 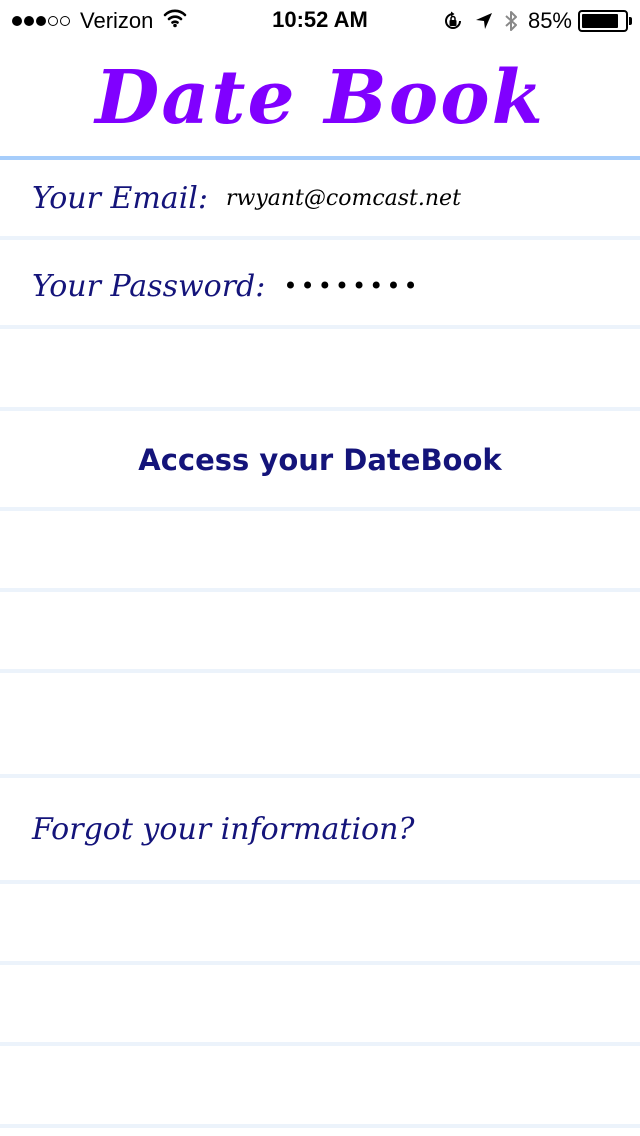 I want to click on orientation-lock-icon, so click(x=453, y=21).